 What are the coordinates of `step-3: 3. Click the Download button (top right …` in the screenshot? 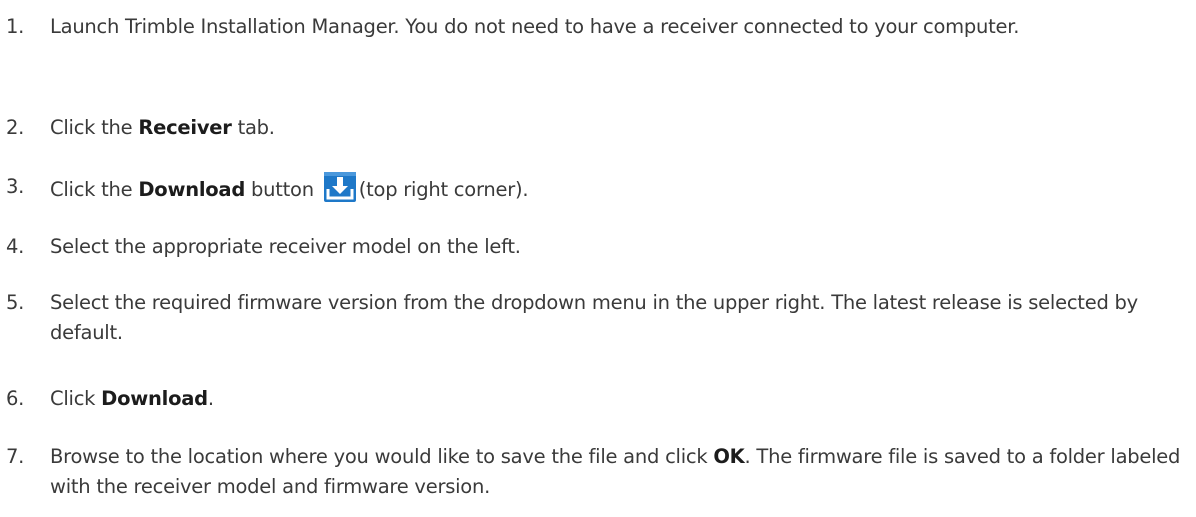 It's located at (595, 188).